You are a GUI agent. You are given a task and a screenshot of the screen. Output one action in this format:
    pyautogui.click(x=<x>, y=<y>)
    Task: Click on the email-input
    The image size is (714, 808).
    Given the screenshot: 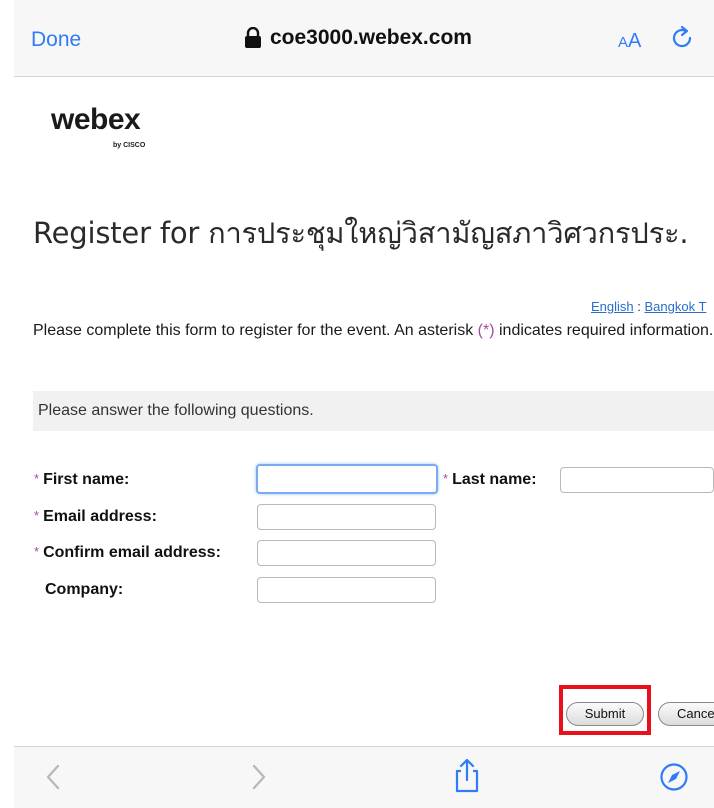 What is the action you would take?
    pyautogui.click(x=346, y=517)
    